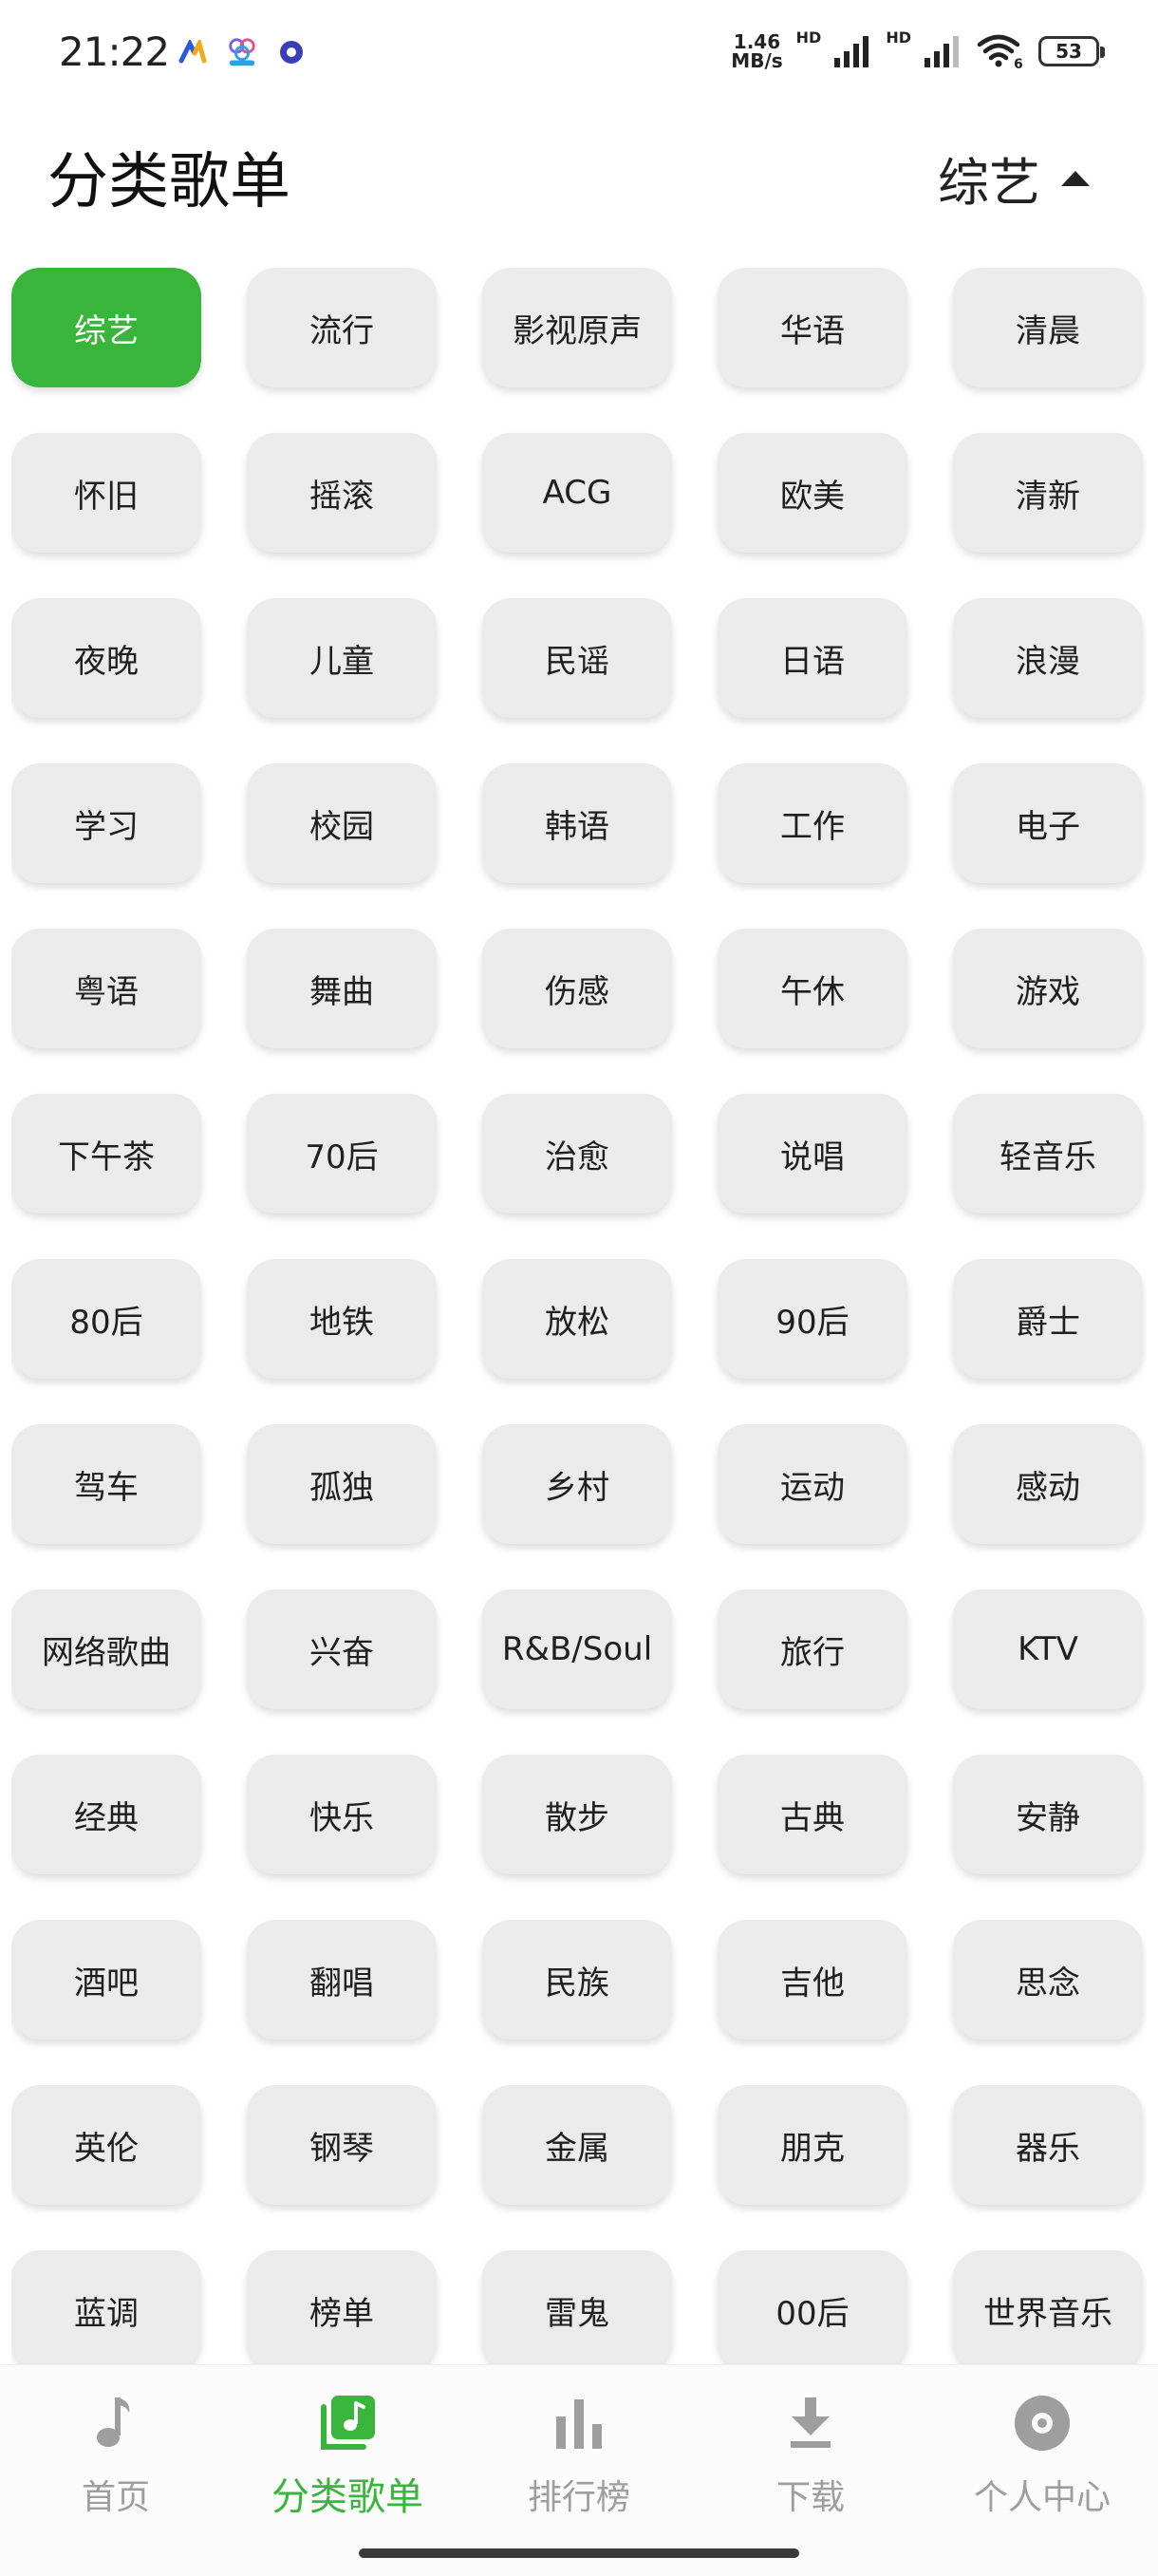  What do you see at coordinates (1048, 1319) in the screenshot?
I see `category-chip: 爵士` at bounding box center [1048, 1319].